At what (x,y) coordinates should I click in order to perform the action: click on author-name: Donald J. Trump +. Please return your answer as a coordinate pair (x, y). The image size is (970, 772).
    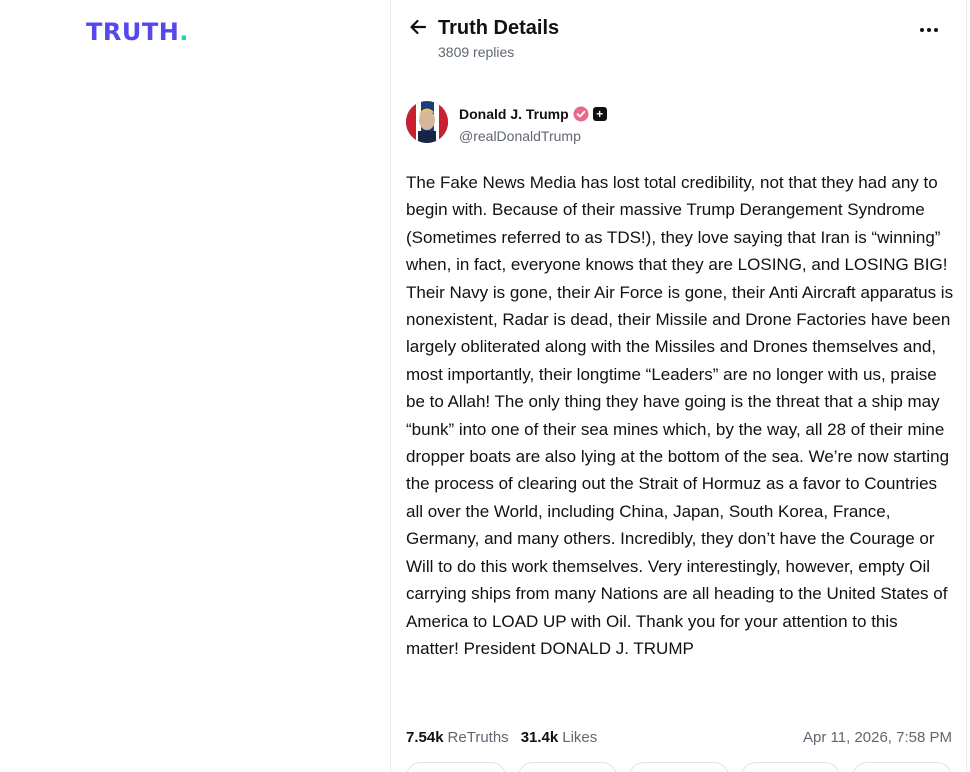
    Looking at the image, I should click on (533, 114).